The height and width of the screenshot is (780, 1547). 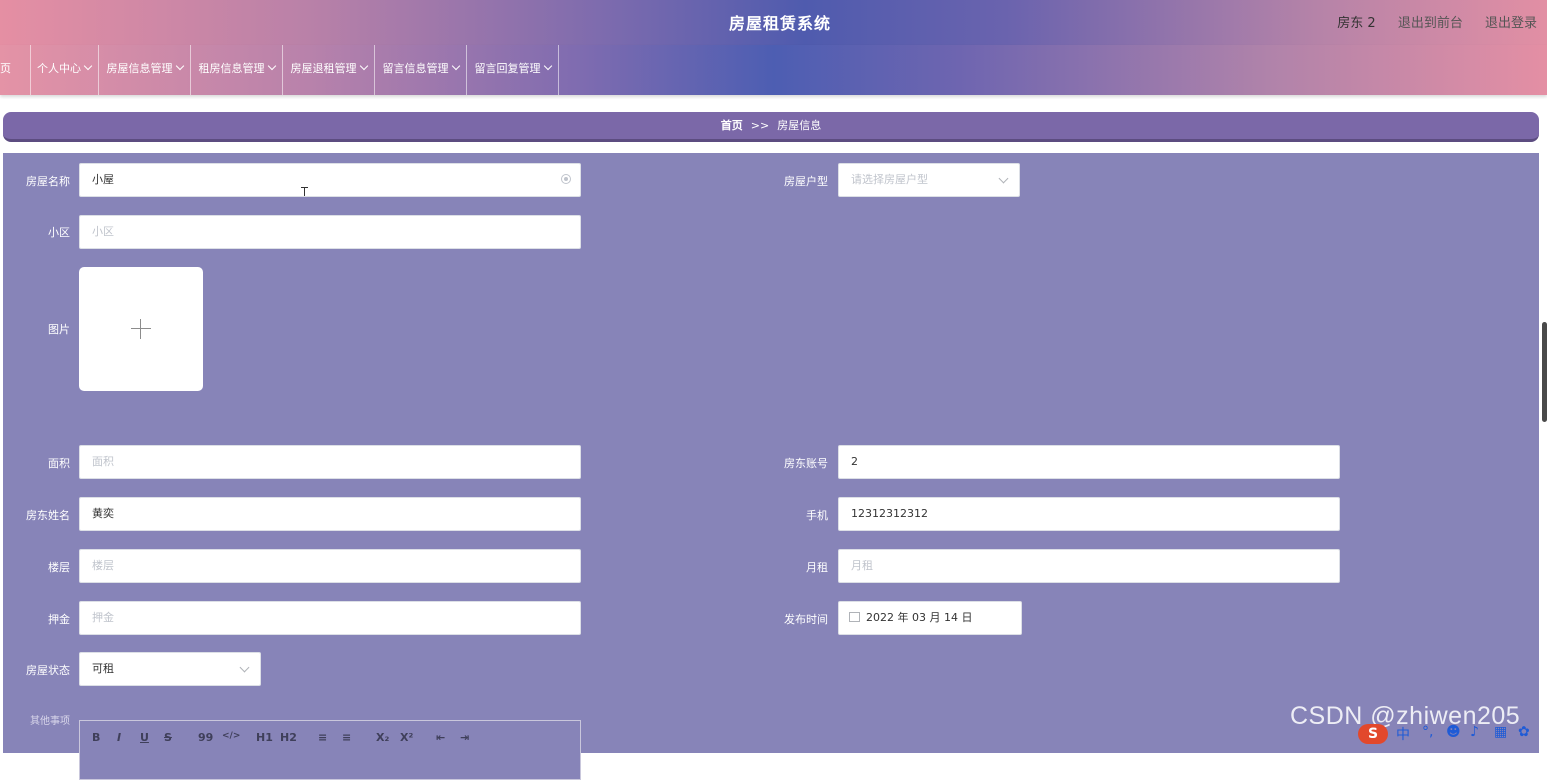 What do you see at coordinates (119, 737) in the screenshot?
I see `italic-button: I` at bounding box center [119, 737].